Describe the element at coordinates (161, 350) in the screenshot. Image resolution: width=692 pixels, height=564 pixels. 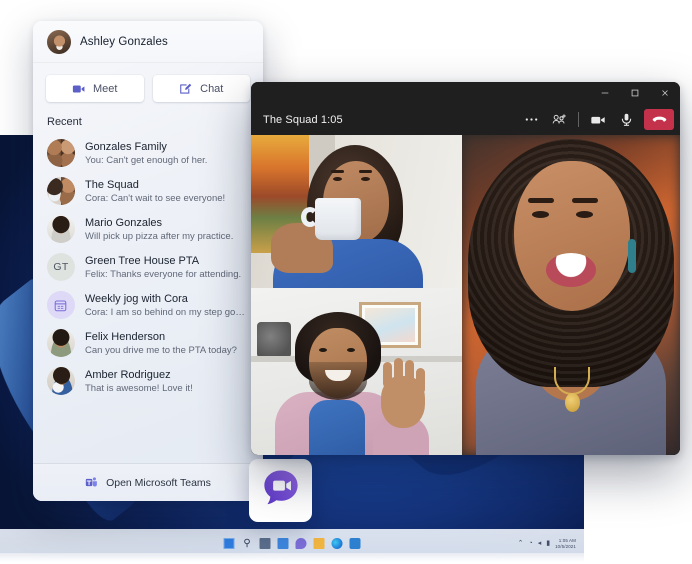
I see `chat-preview: Can you drive me to the PTA today?` at that location.